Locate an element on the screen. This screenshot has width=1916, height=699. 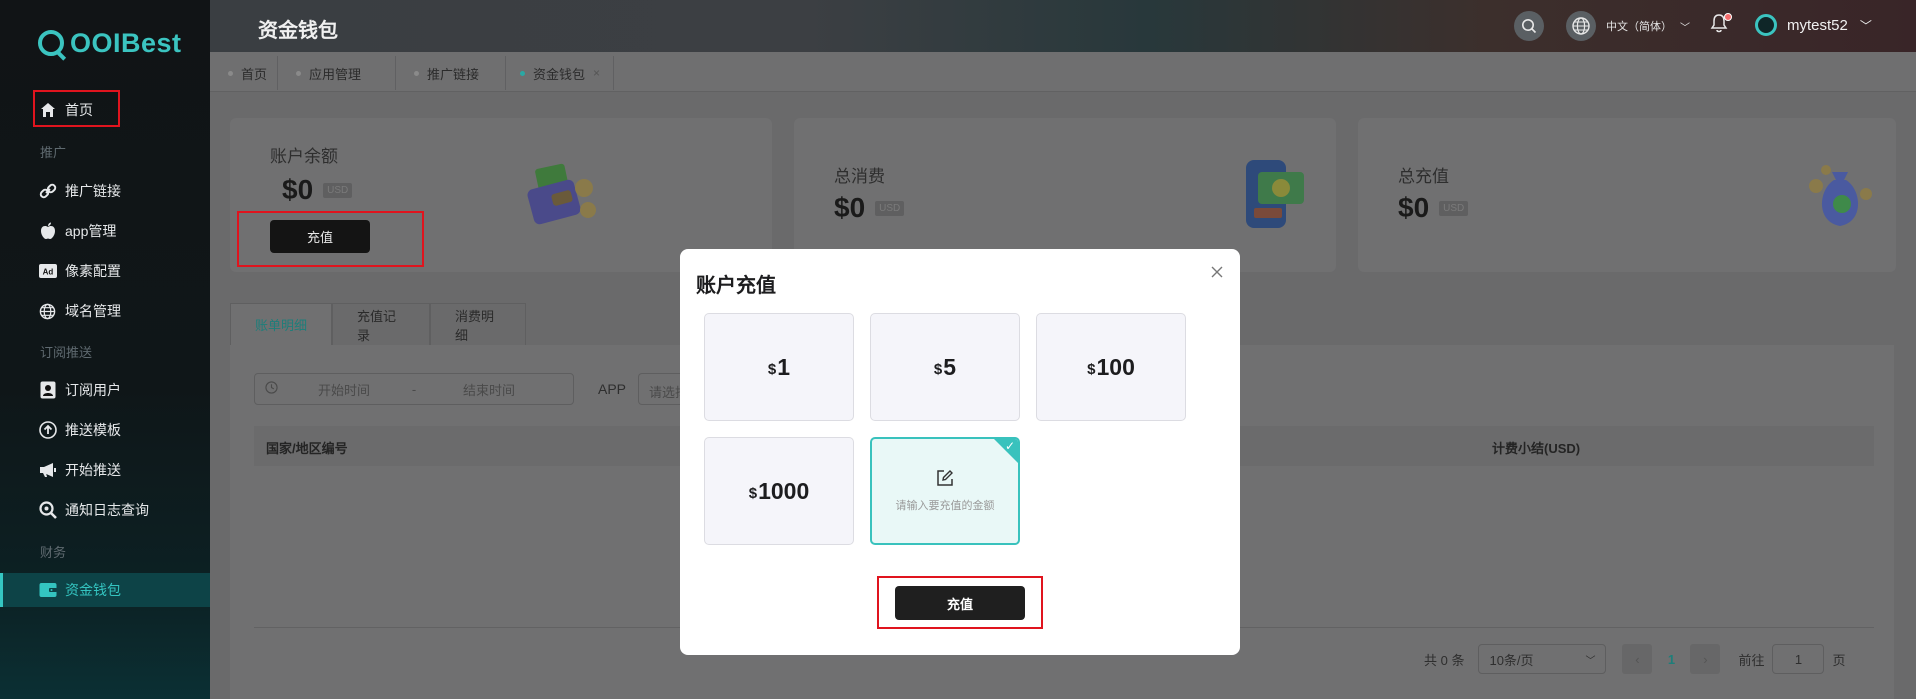
sidebar-item-push-template: 推送模板 is located at coordinates (79, 430).